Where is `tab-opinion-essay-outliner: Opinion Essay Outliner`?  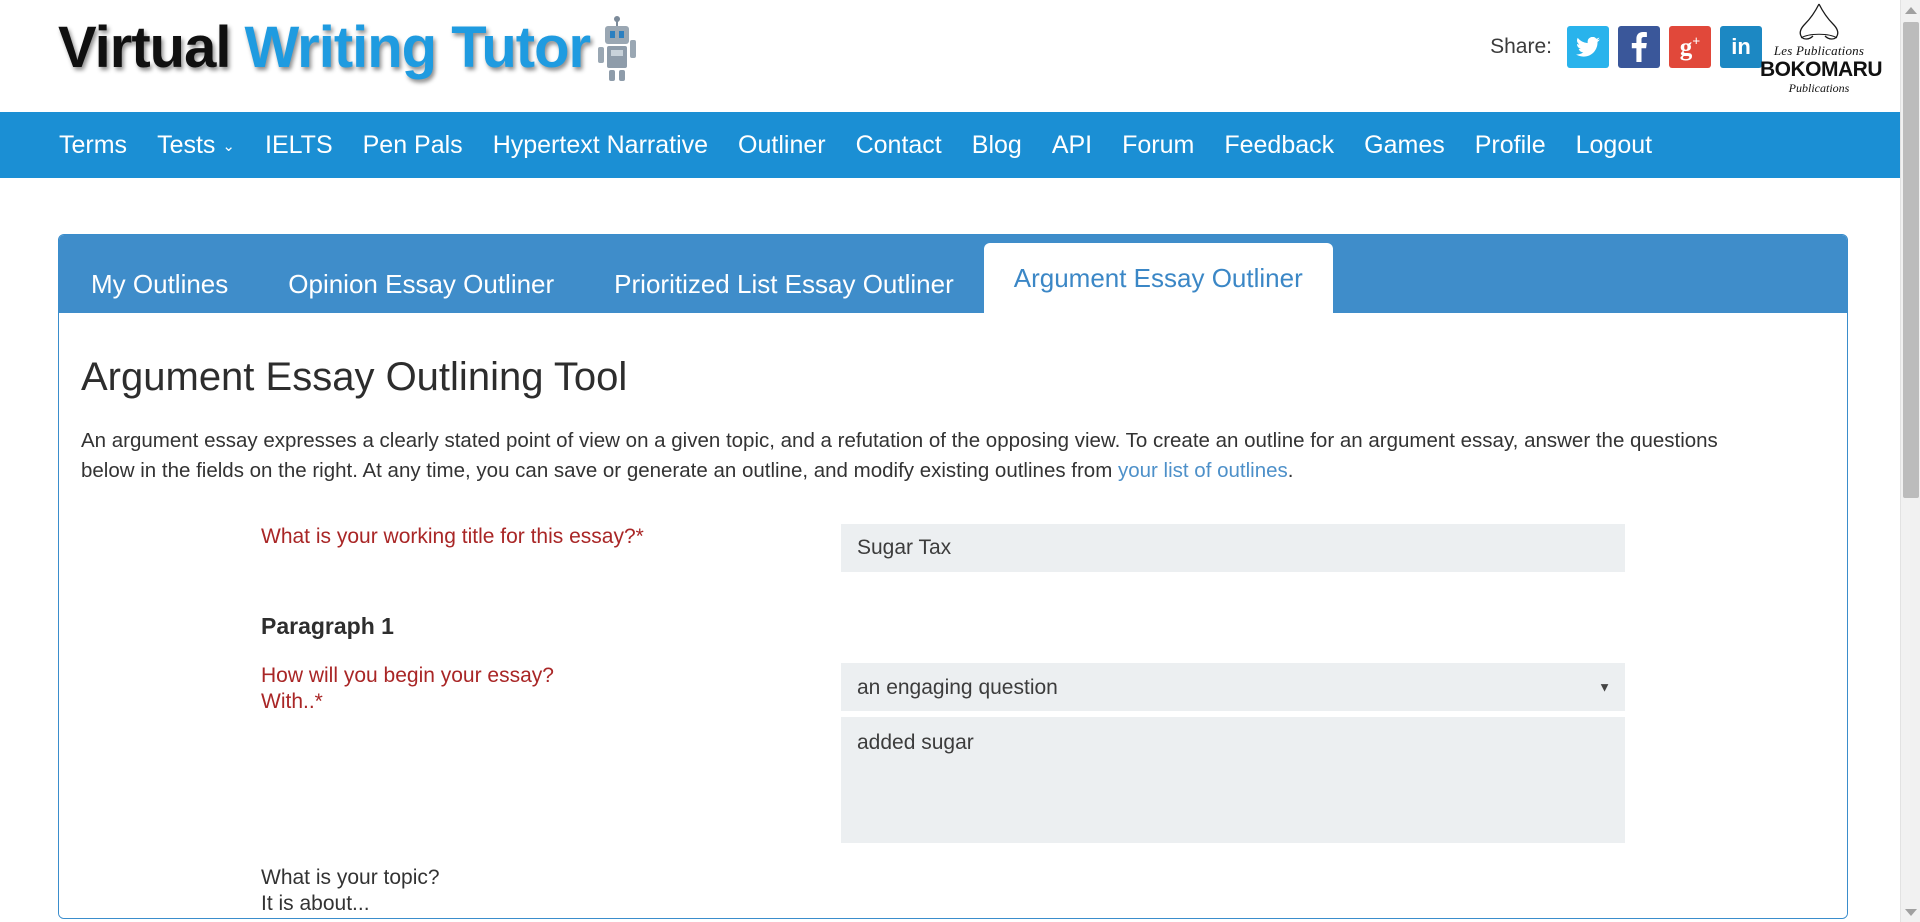 tab-opinion-essay-outliner: Opinion Essay Outliner is located at coordinates (421, 284).